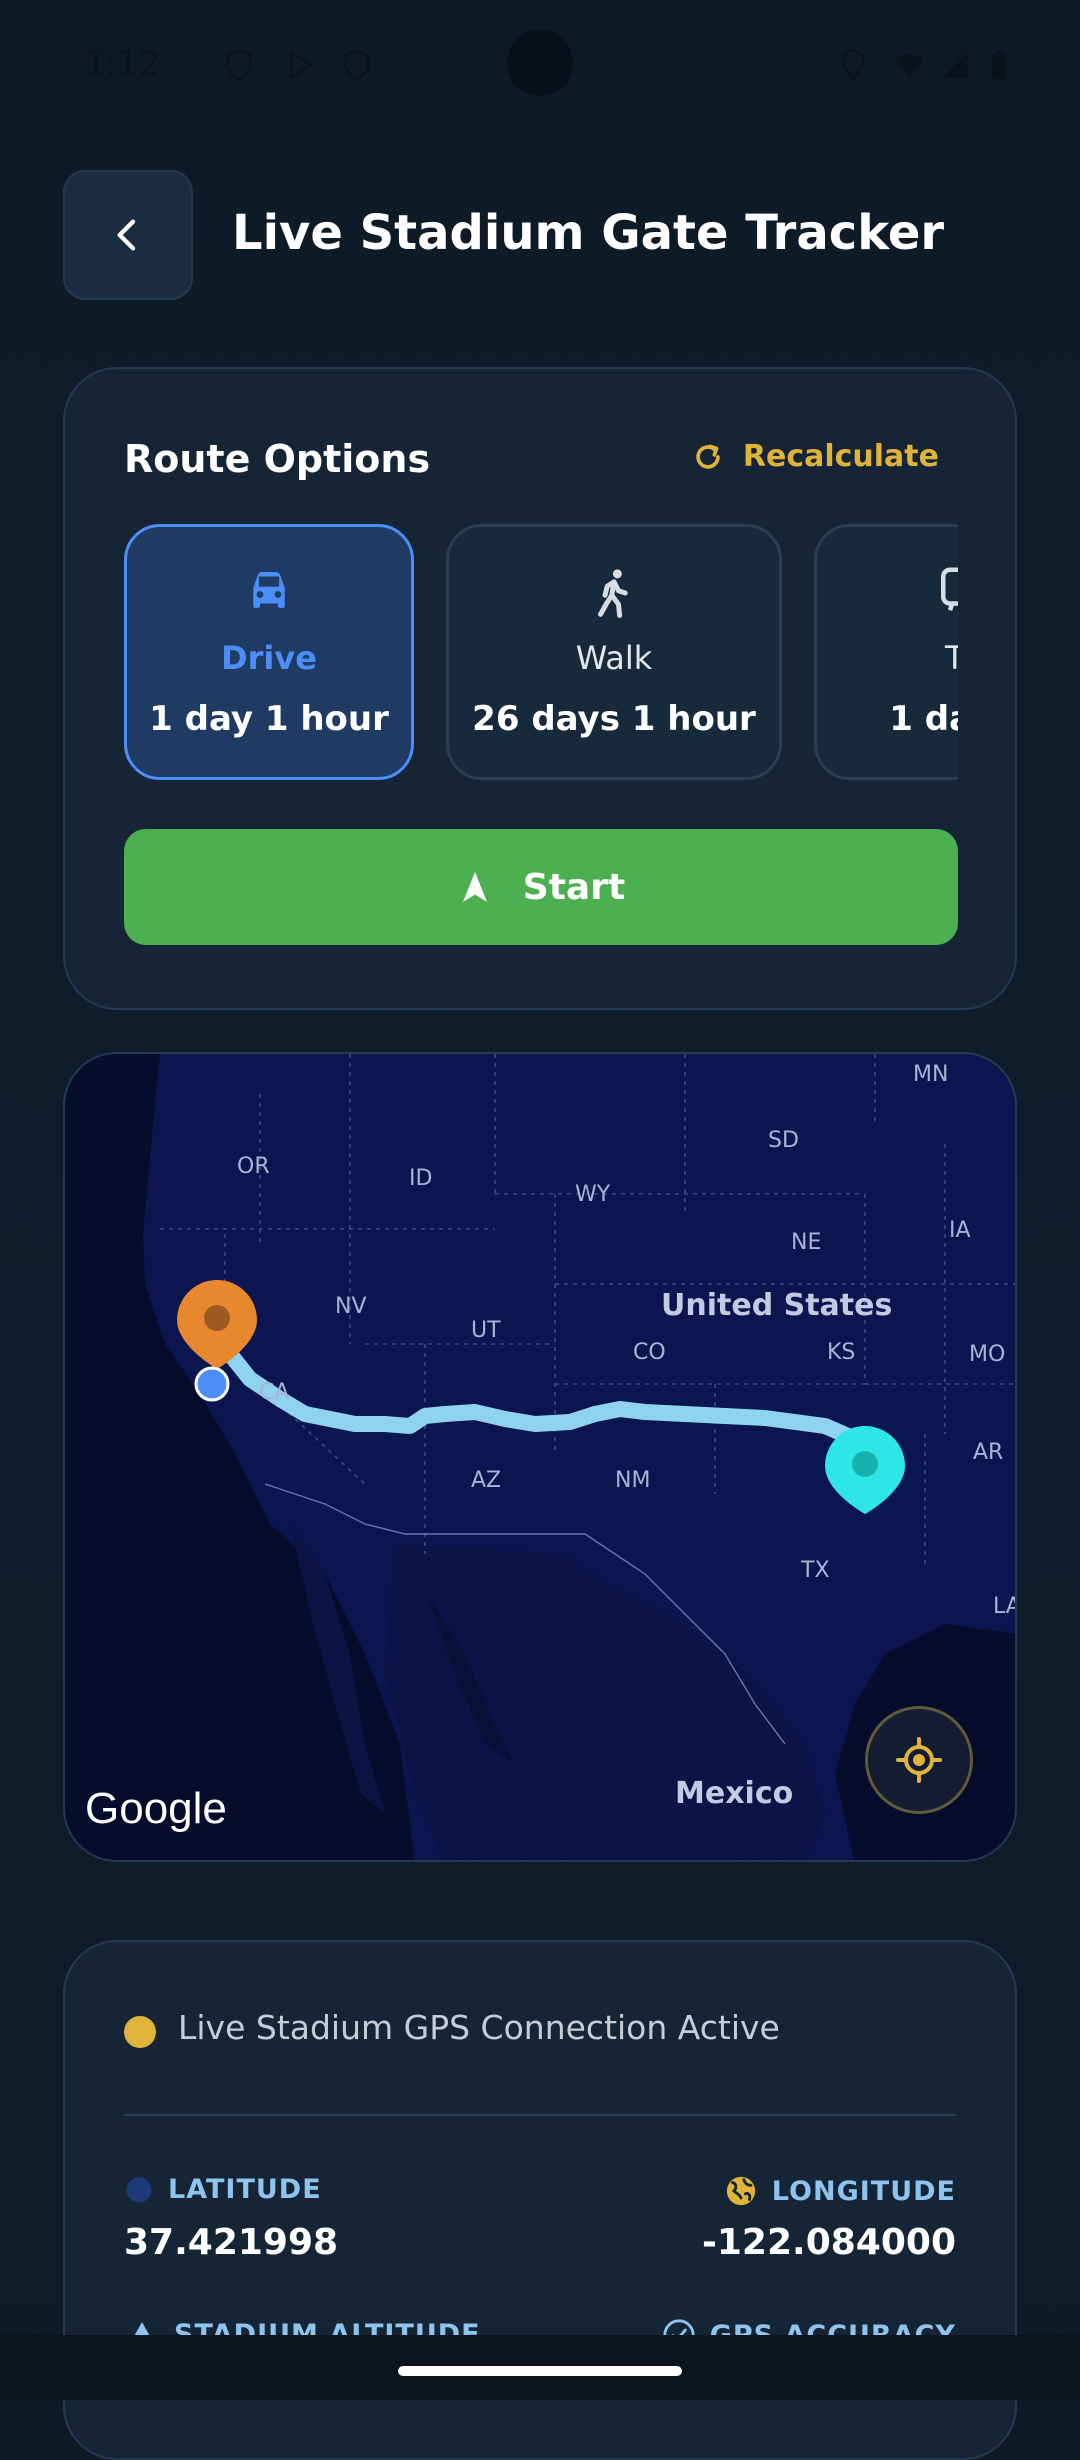  I want to click on route-option-label: Walk, so click(614, 658).